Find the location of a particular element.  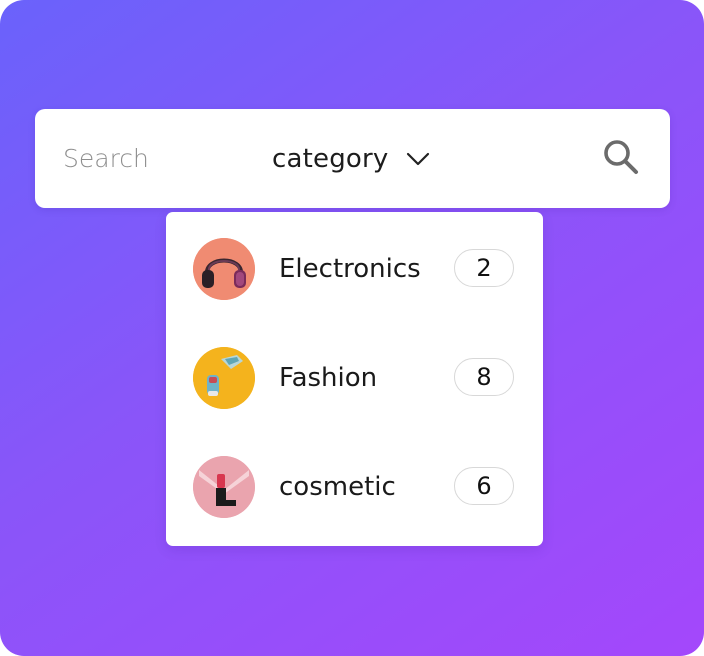

category-option-cosmetic: cosmetic 6 is located at coordinates (354, 487).